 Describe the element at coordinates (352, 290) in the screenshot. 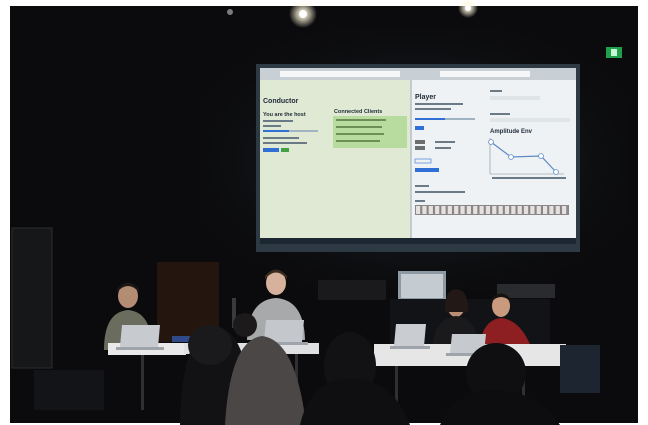

I see `piano-shape` at that location.